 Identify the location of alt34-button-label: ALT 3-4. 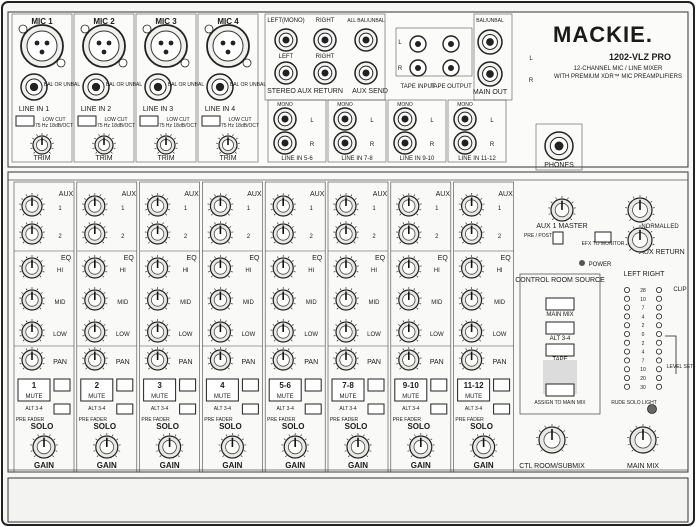
(560, 339).